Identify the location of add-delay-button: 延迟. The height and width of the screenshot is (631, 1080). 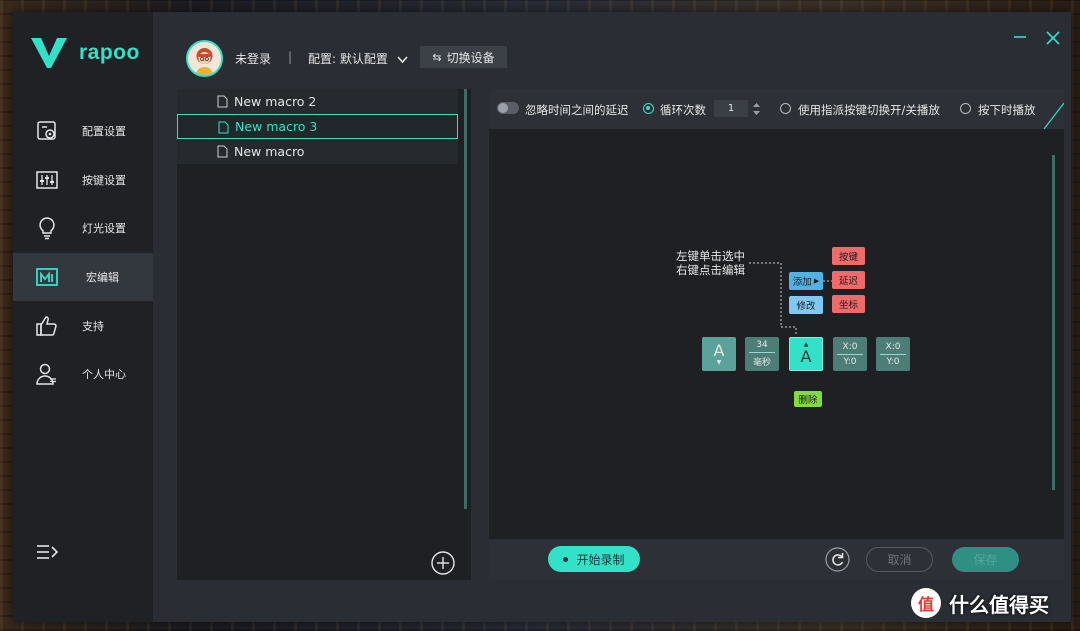
(848, 280).